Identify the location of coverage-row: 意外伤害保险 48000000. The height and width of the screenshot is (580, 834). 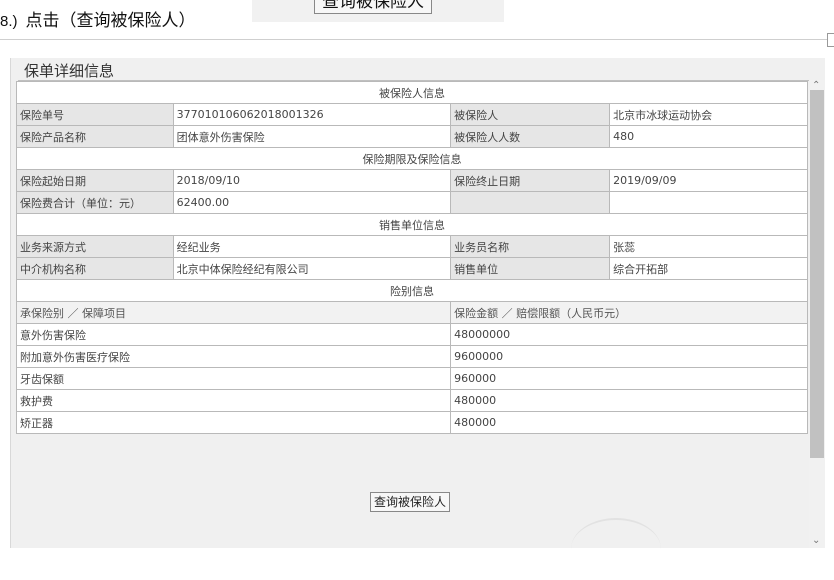
(411, 334).